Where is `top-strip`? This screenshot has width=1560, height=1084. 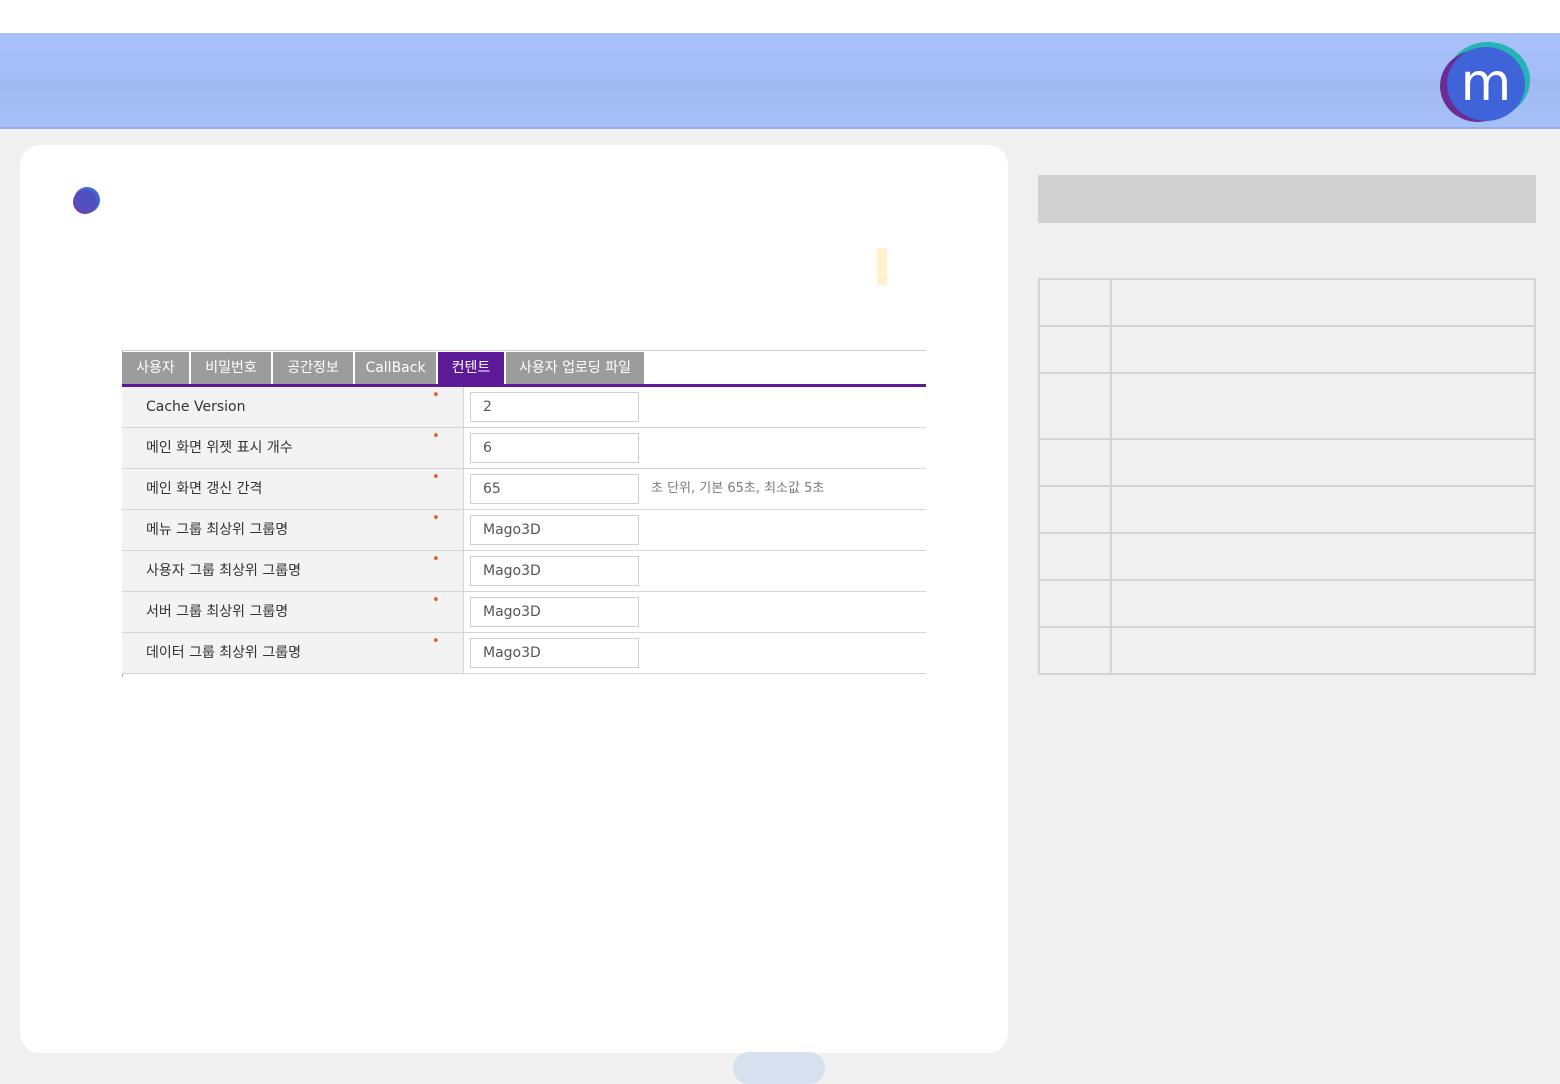 top-strip is located at coordinates (780, 16).